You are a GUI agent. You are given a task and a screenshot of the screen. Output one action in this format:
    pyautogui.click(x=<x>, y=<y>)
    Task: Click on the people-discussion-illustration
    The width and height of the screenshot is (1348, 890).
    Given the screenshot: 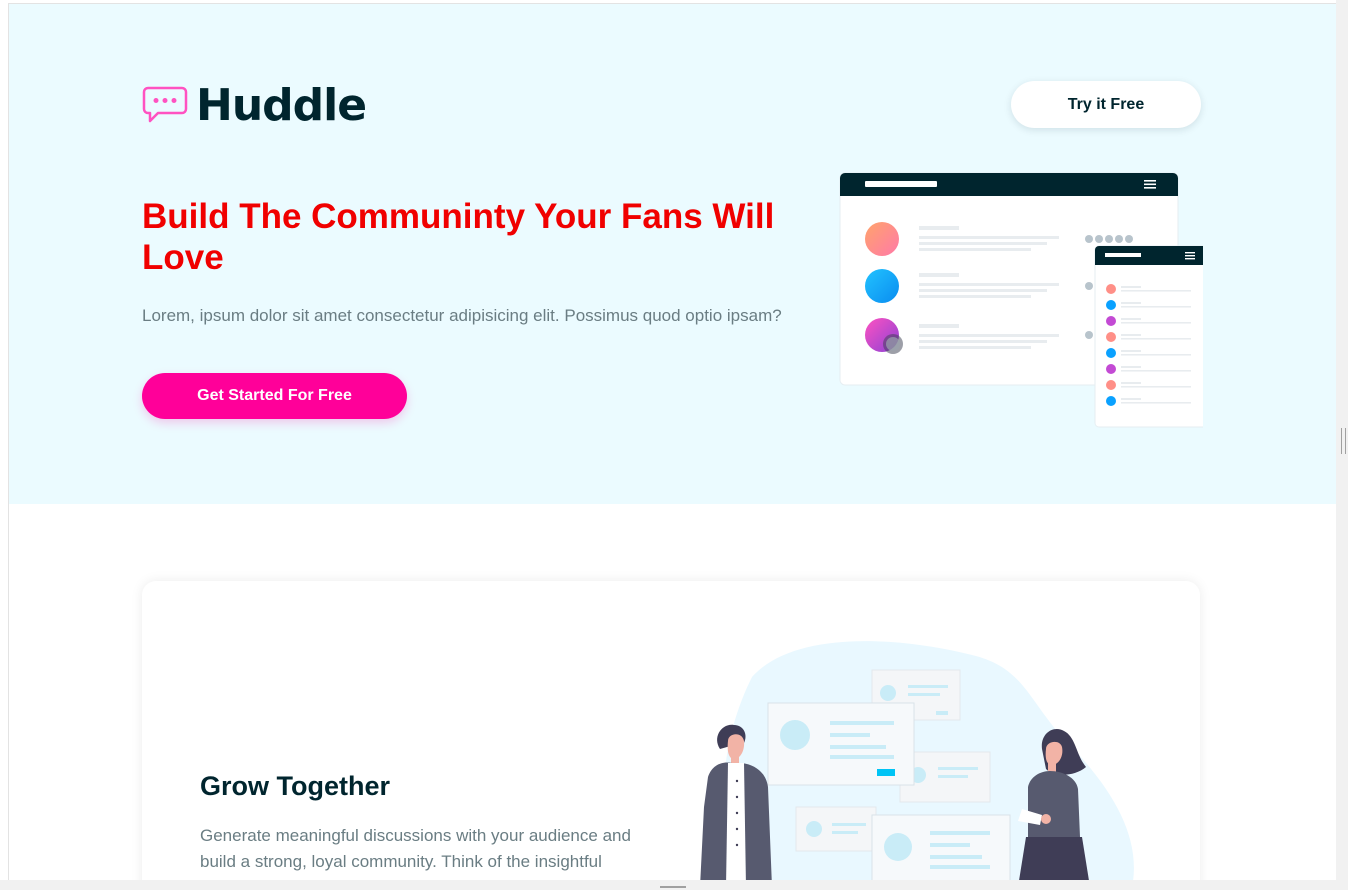 What is the action you would take?
    pyautogui.click(x=917, y=761)
    